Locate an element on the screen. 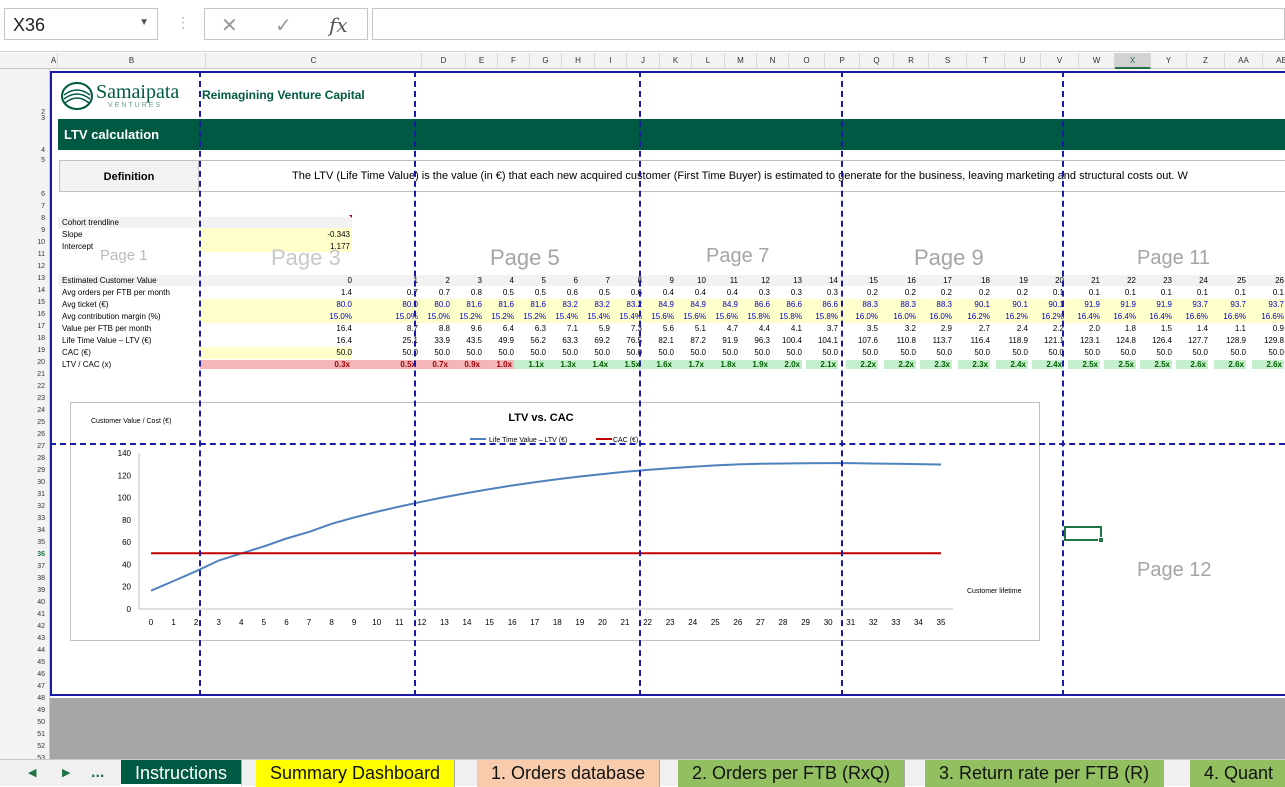  month-header: 16 is located at coordinates (896, 280).